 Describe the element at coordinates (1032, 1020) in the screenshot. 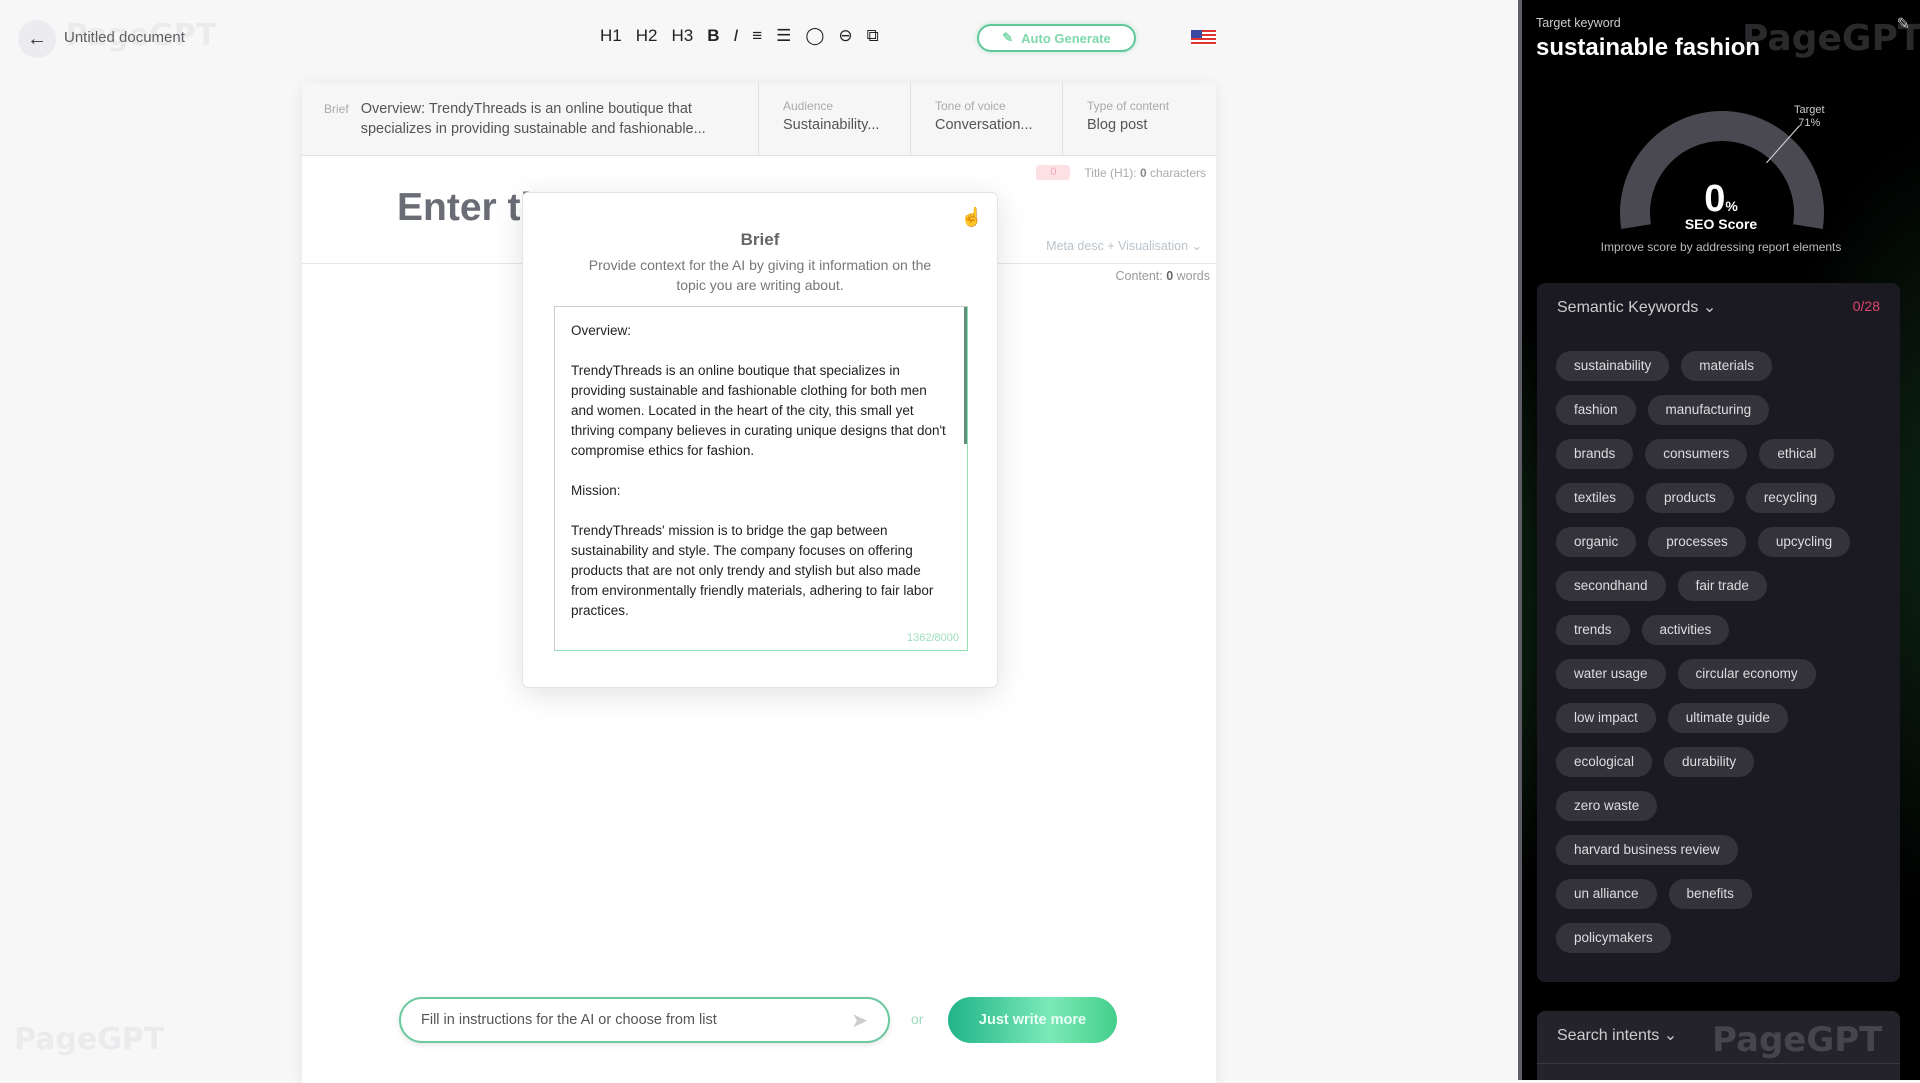

I see `just-write-more-button: Just write more` at that location.